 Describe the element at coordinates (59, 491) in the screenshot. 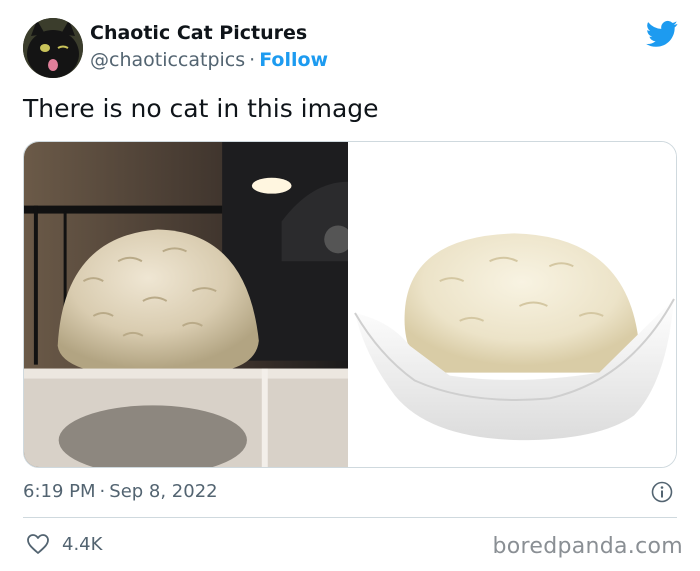

I see `tweet-time: 6:19 PM` at that location.